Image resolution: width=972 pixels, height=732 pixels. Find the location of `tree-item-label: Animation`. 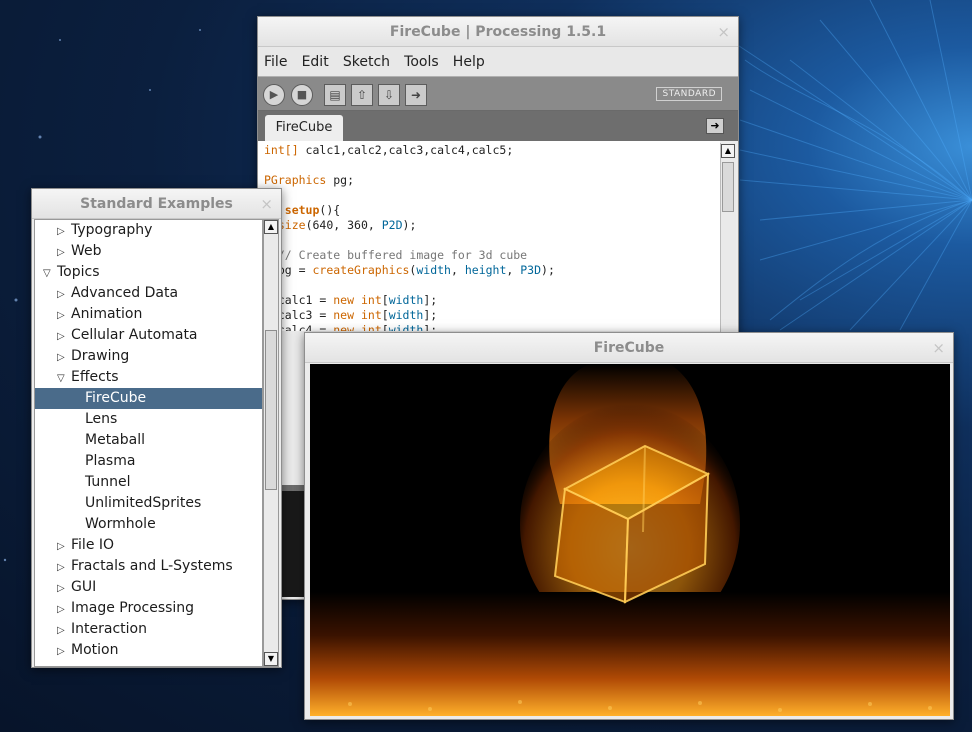

tree-item-label: Animation is located at coordinates (107, 314).